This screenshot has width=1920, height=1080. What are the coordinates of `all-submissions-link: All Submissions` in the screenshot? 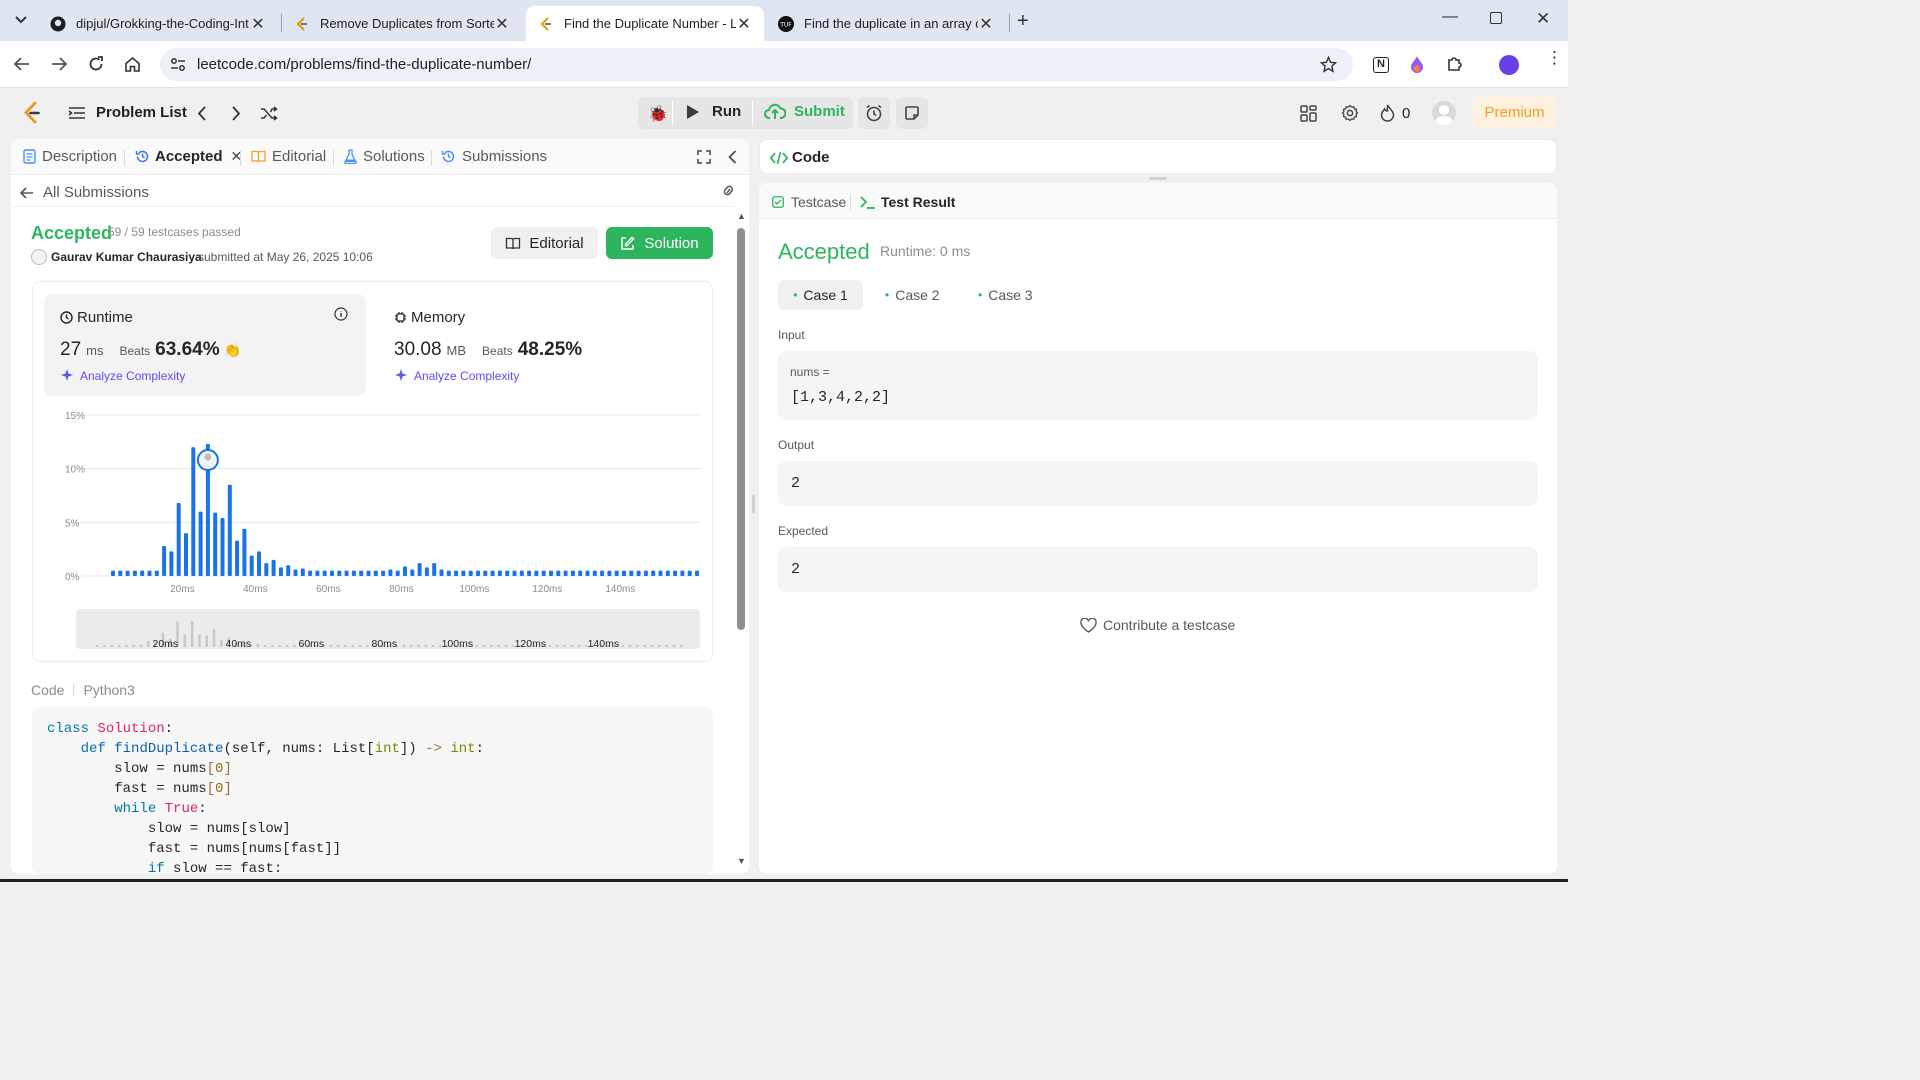 It's located at (84, 192).